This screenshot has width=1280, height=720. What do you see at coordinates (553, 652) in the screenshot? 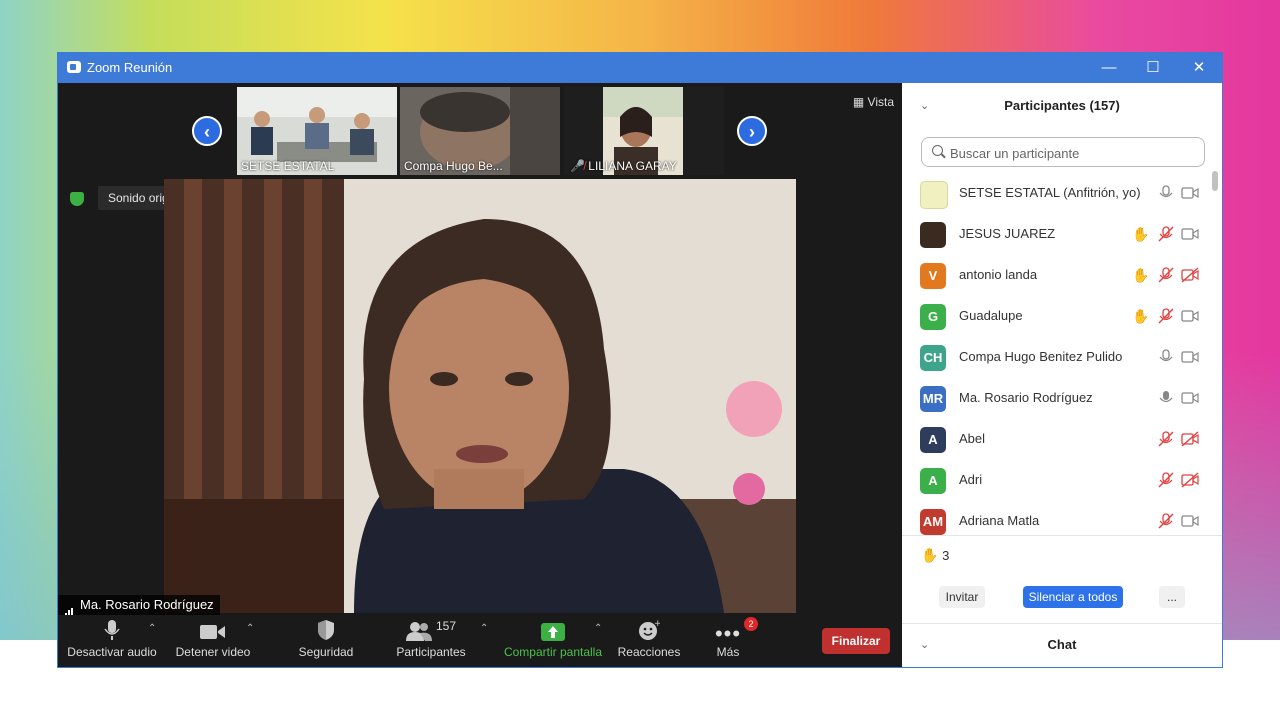
I see `share-screen-label: Compartir pantalla` at bounding box center [553, 652].